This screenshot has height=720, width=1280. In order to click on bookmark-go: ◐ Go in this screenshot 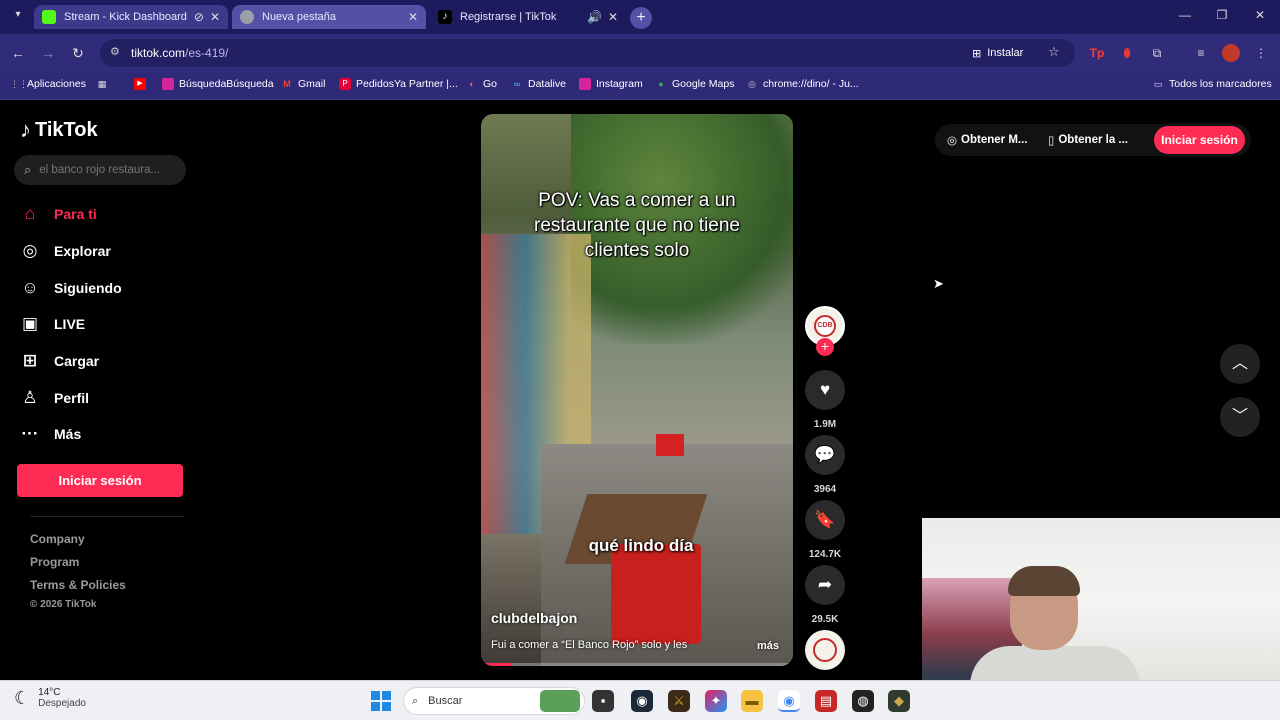, I will do `click(481, 84)`.